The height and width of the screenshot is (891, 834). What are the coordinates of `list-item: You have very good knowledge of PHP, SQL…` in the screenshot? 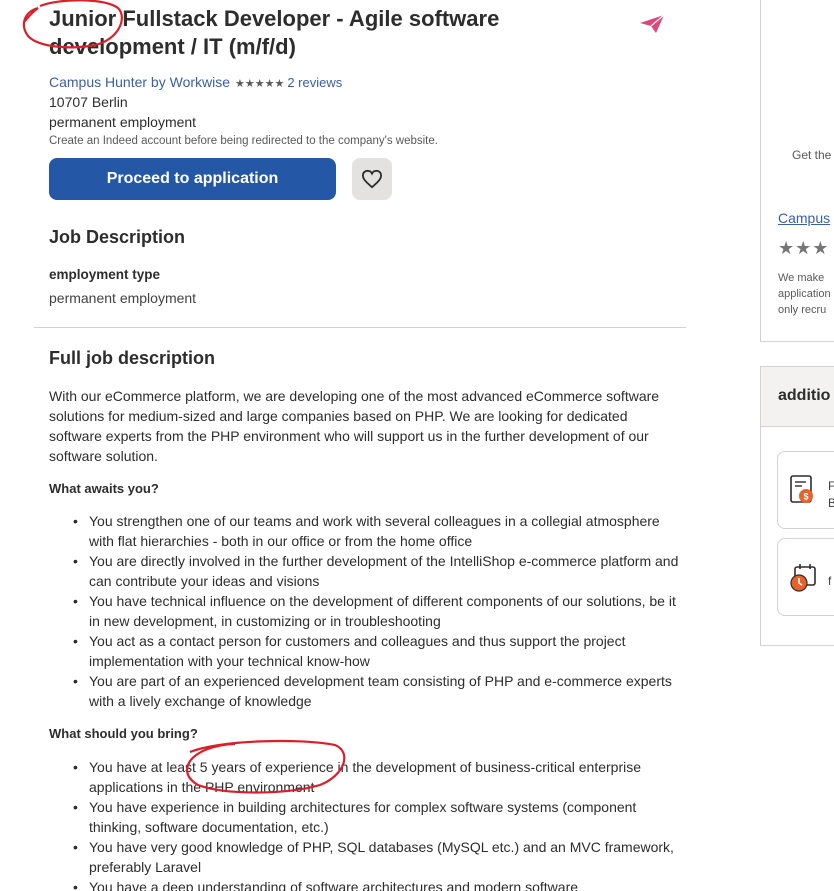 It's located at (364, 857).